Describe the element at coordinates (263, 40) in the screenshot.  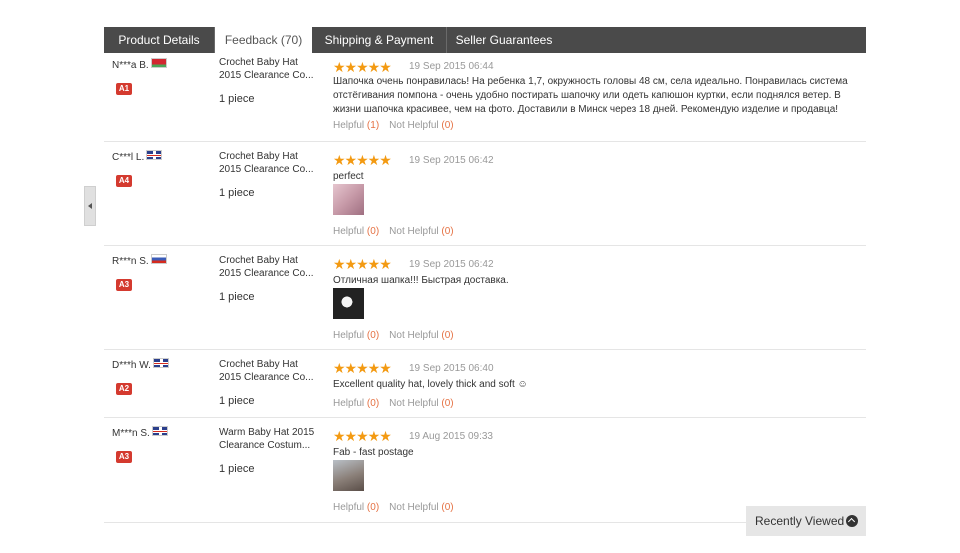
I see `tab-feedback: Feedback (70)` at that location.